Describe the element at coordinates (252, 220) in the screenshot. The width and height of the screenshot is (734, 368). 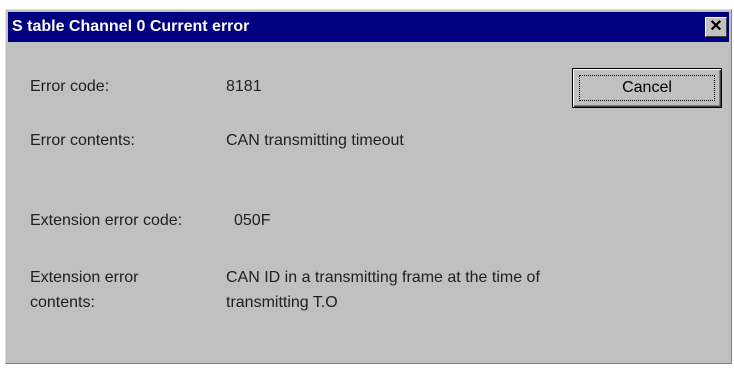
I see `extension-error-code-value: 050F` at that location.